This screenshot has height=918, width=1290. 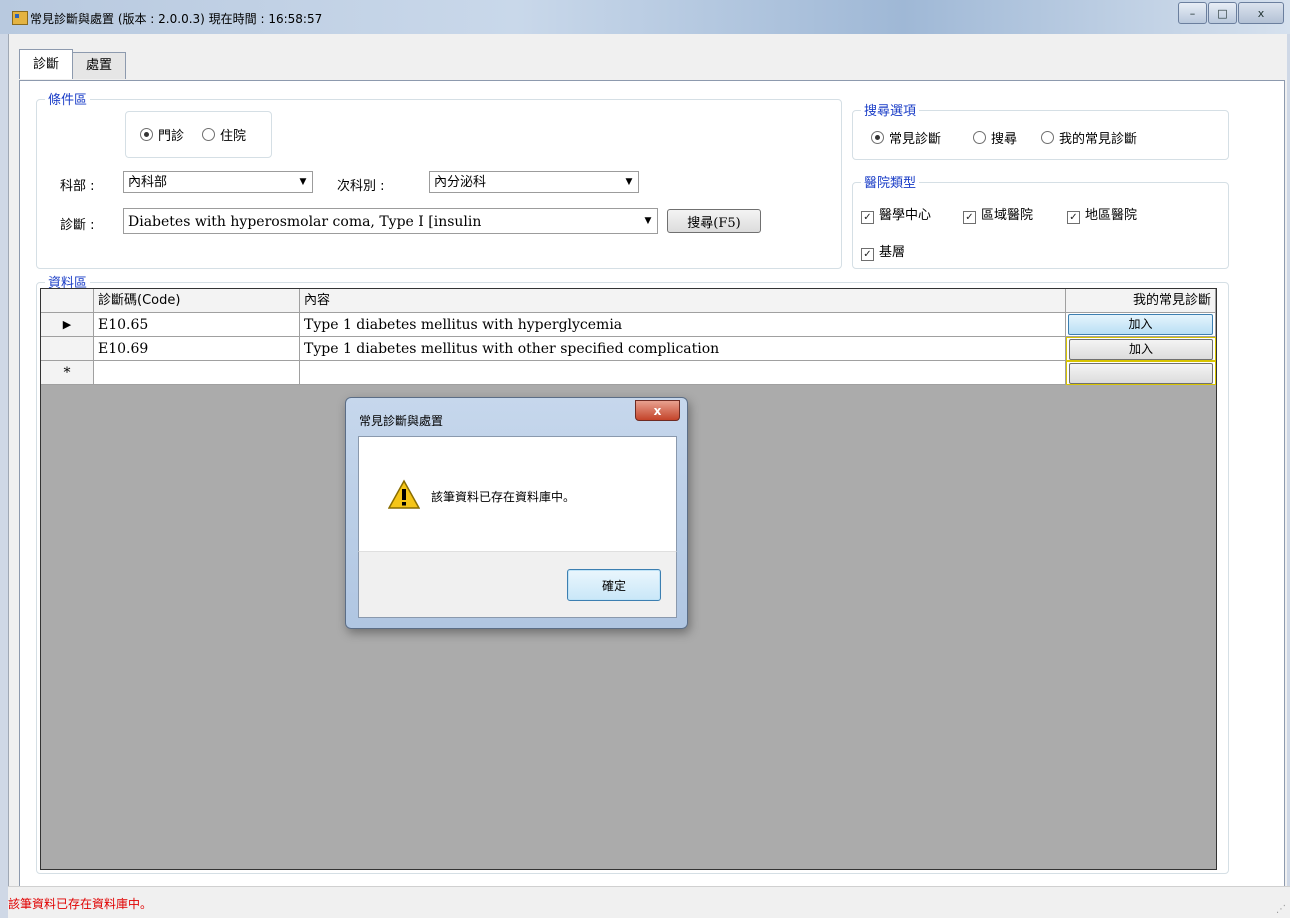 I want to click on window-controls: – □ x, so click(x=1230, y=13).